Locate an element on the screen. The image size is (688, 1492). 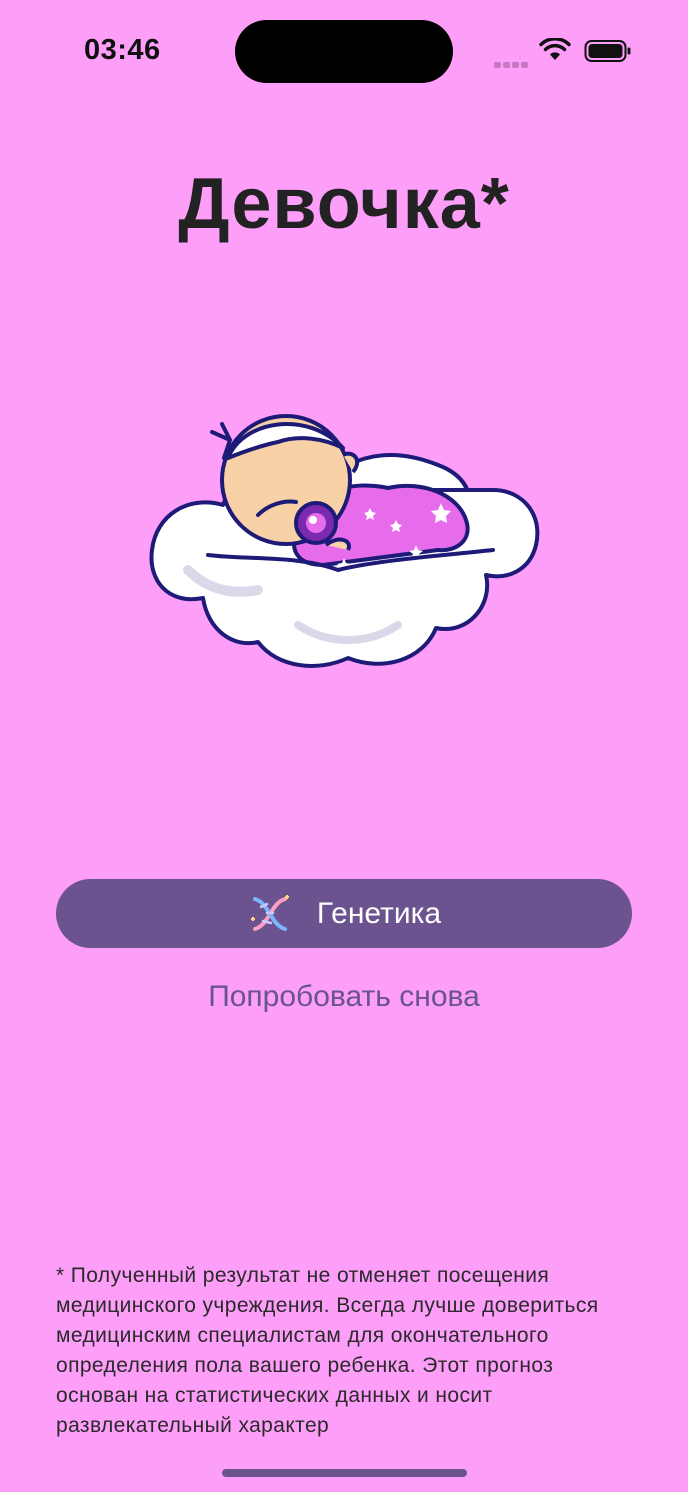
sleeping-baby-illustration is located at coordinates (344, 541).